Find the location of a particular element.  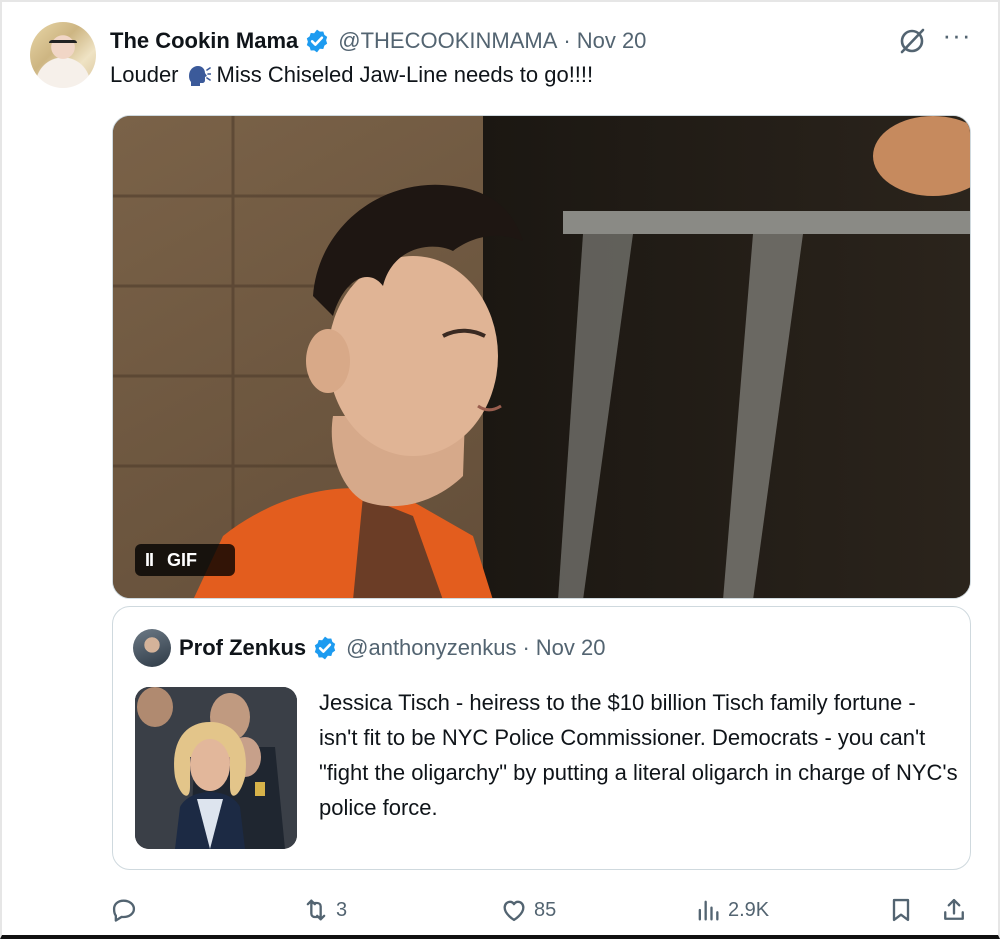

post-header: The Cookin Mama @THECOOKINMAMA · Nov 20 is located at coordinates (378, 41).